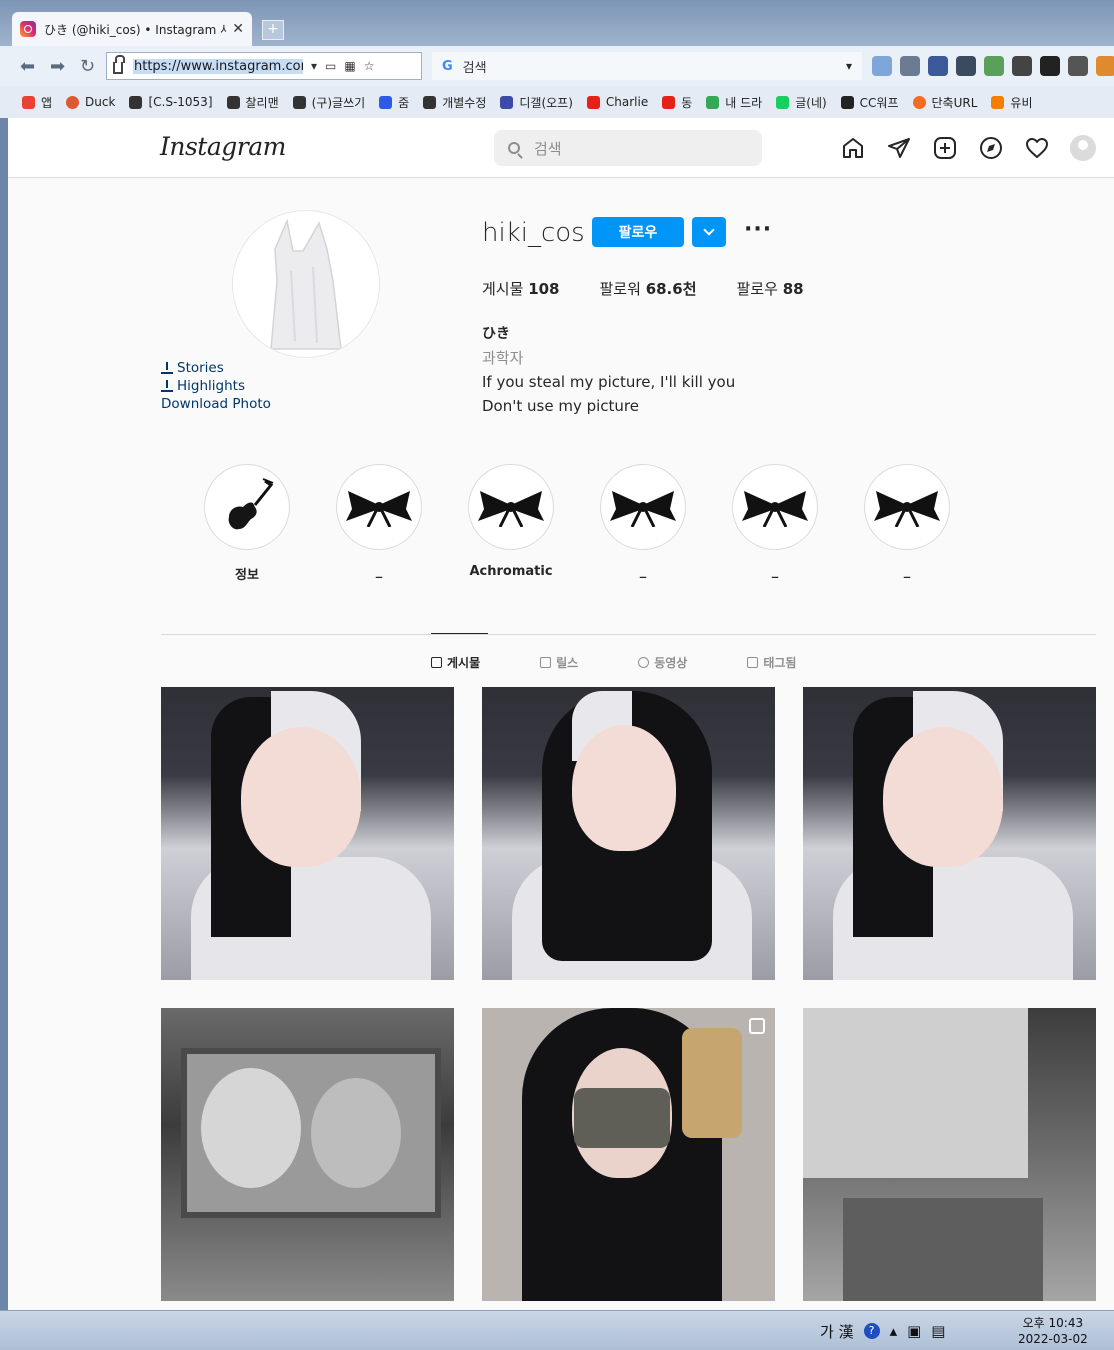 The image size is (1114, 1350). I want to click on bookmark-item: 줌, so click(394, 102).